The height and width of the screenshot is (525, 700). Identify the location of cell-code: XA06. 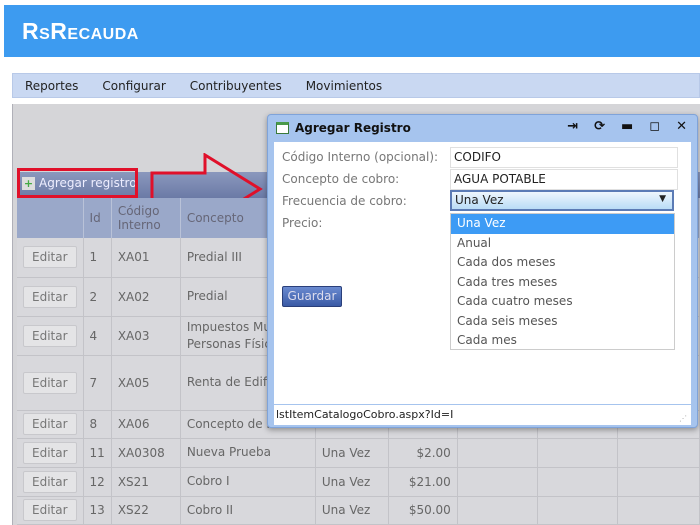
(133, 424).